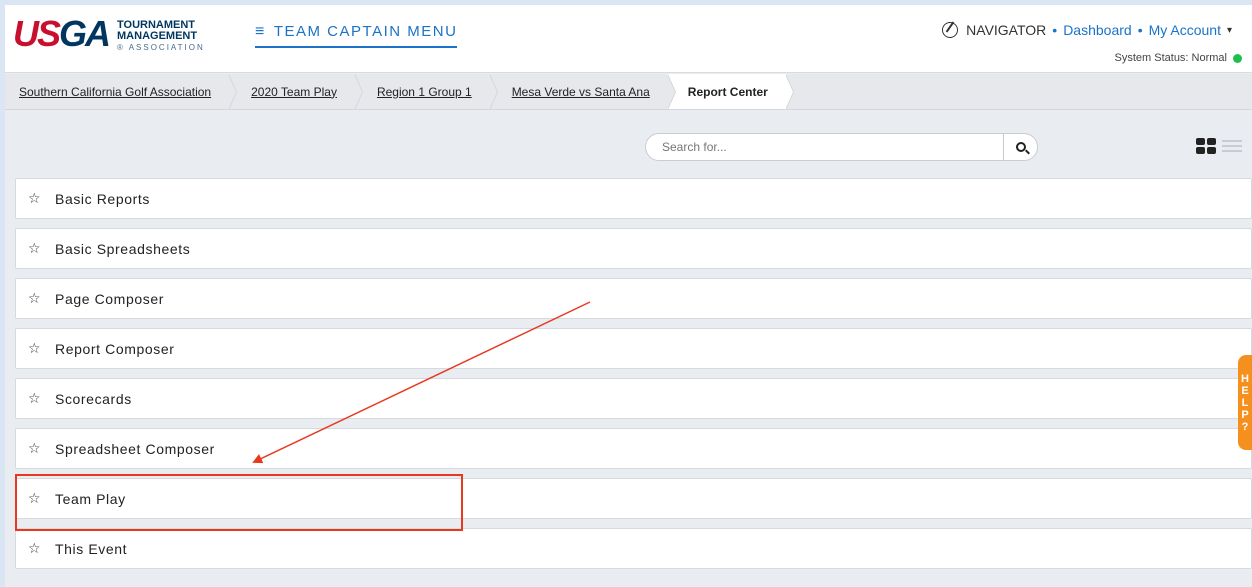  Describe the element at coordinates (90, 498) in the screenshot. I see `report-label: Team Play` at that location.